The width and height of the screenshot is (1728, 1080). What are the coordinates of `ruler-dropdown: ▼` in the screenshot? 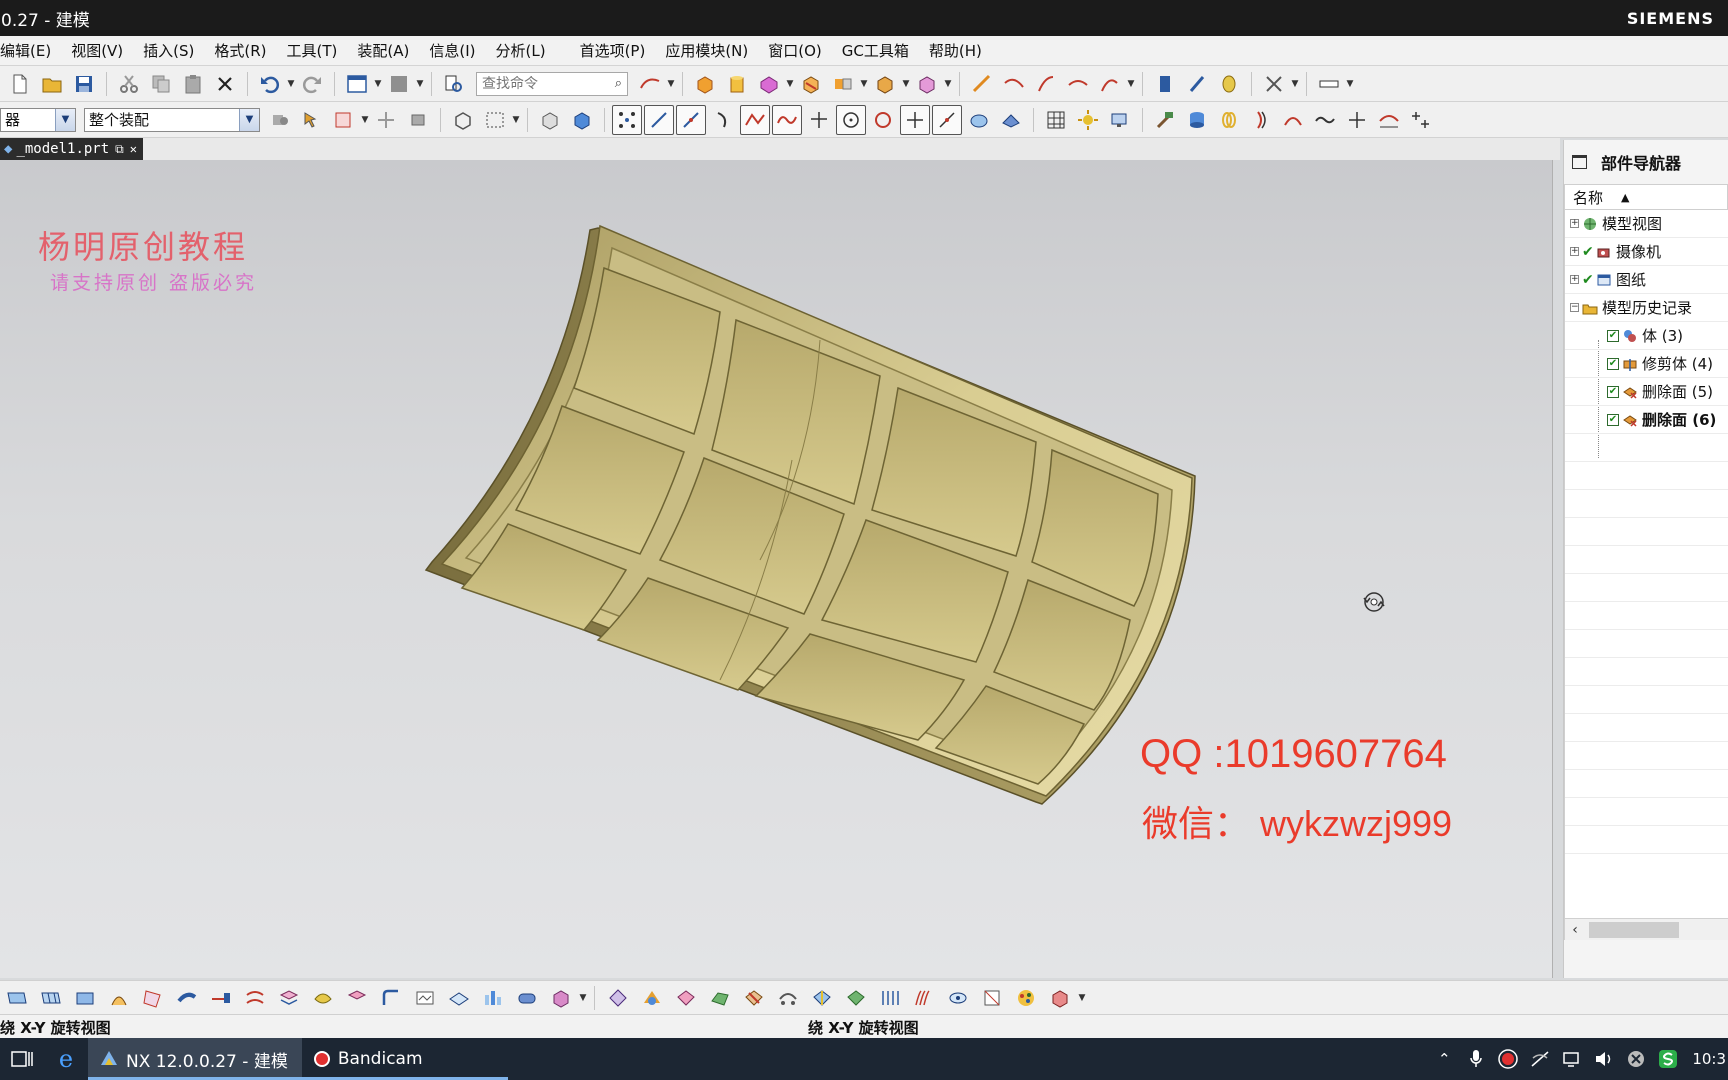 It's located at (1350, 84).